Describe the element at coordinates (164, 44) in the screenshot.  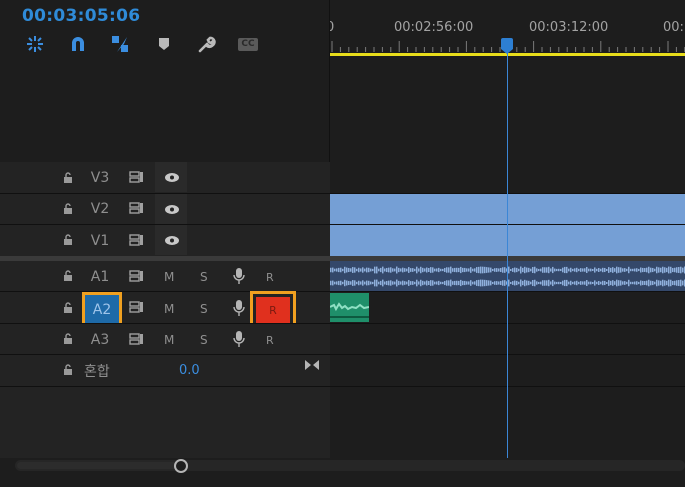
I see `add-marker-icon` at that location.